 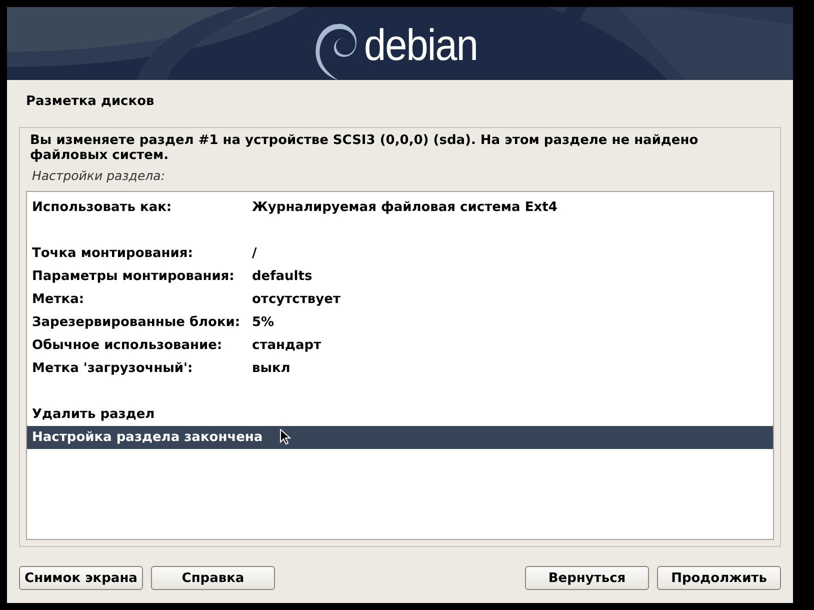 What do you see at coordinates (282, 276) in the screenshot?
I see `setting-value: defaults` at bounding box center [282, 276].